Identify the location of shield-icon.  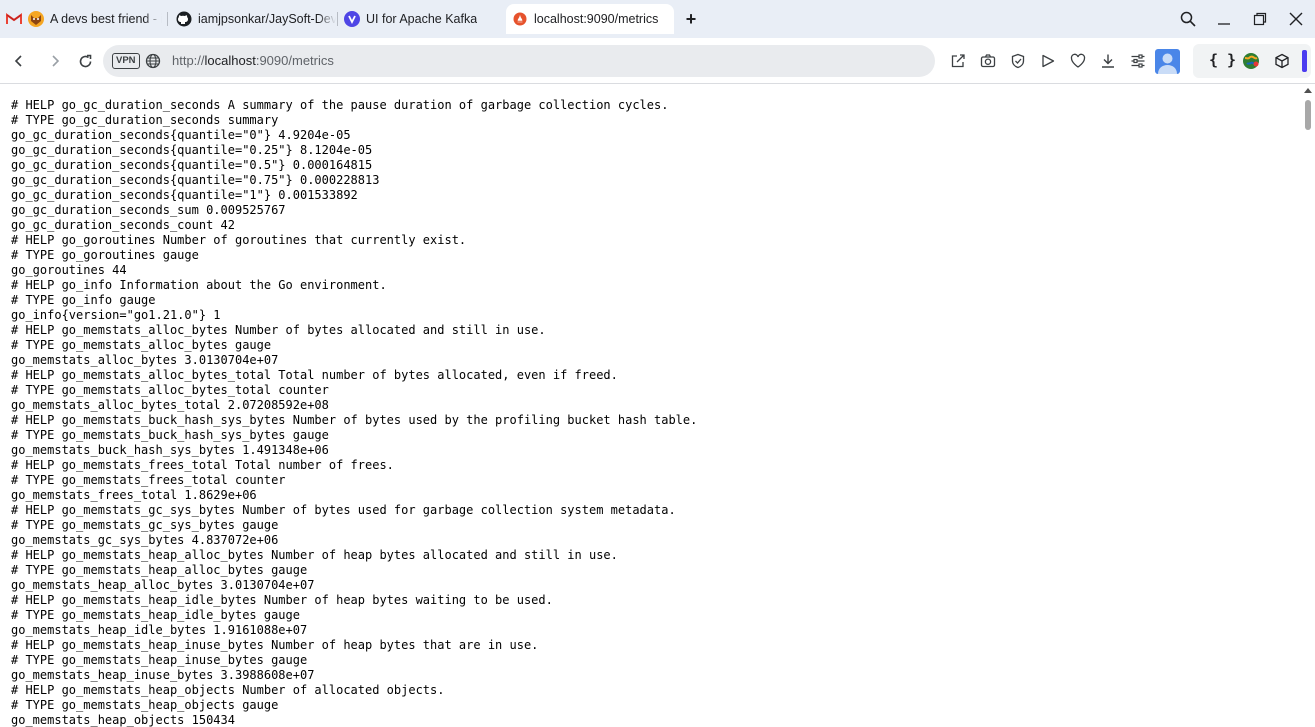
(1018, 61).